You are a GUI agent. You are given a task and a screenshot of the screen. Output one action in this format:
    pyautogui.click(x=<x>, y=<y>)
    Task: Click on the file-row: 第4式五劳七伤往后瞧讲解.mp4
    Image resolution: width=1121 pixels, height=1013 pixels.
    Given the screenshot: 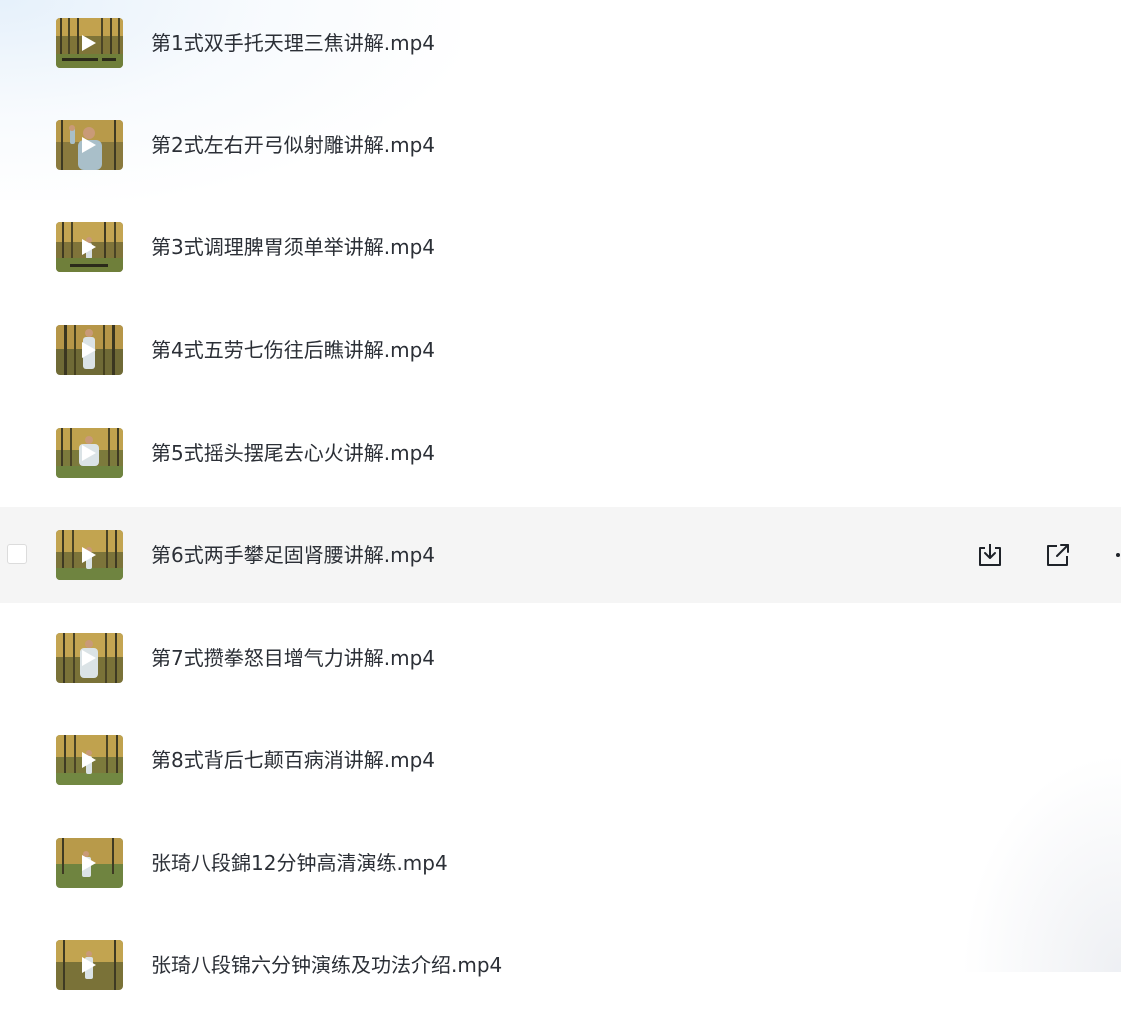 What is the action you would take?
    pyautogui.click(x=560, y=350)
    